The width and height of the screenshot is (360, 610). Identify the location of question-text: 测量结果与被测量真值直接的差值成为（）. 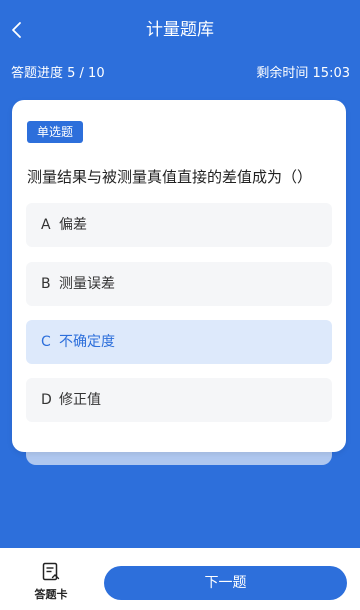
(170, 177).